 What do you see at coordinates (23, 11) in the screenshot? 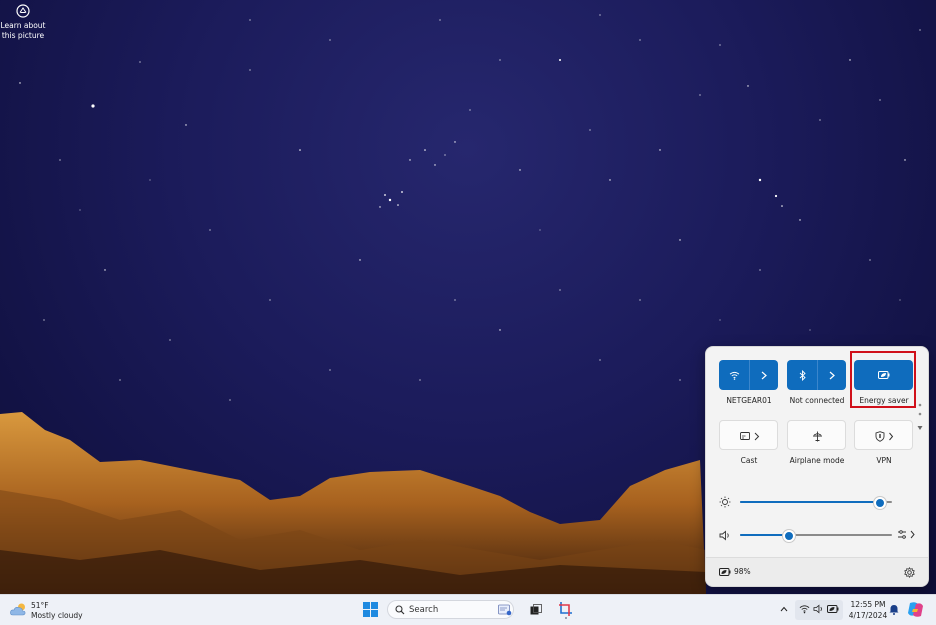
I see `camera-lens-icon` at bounding box center [23, 11].